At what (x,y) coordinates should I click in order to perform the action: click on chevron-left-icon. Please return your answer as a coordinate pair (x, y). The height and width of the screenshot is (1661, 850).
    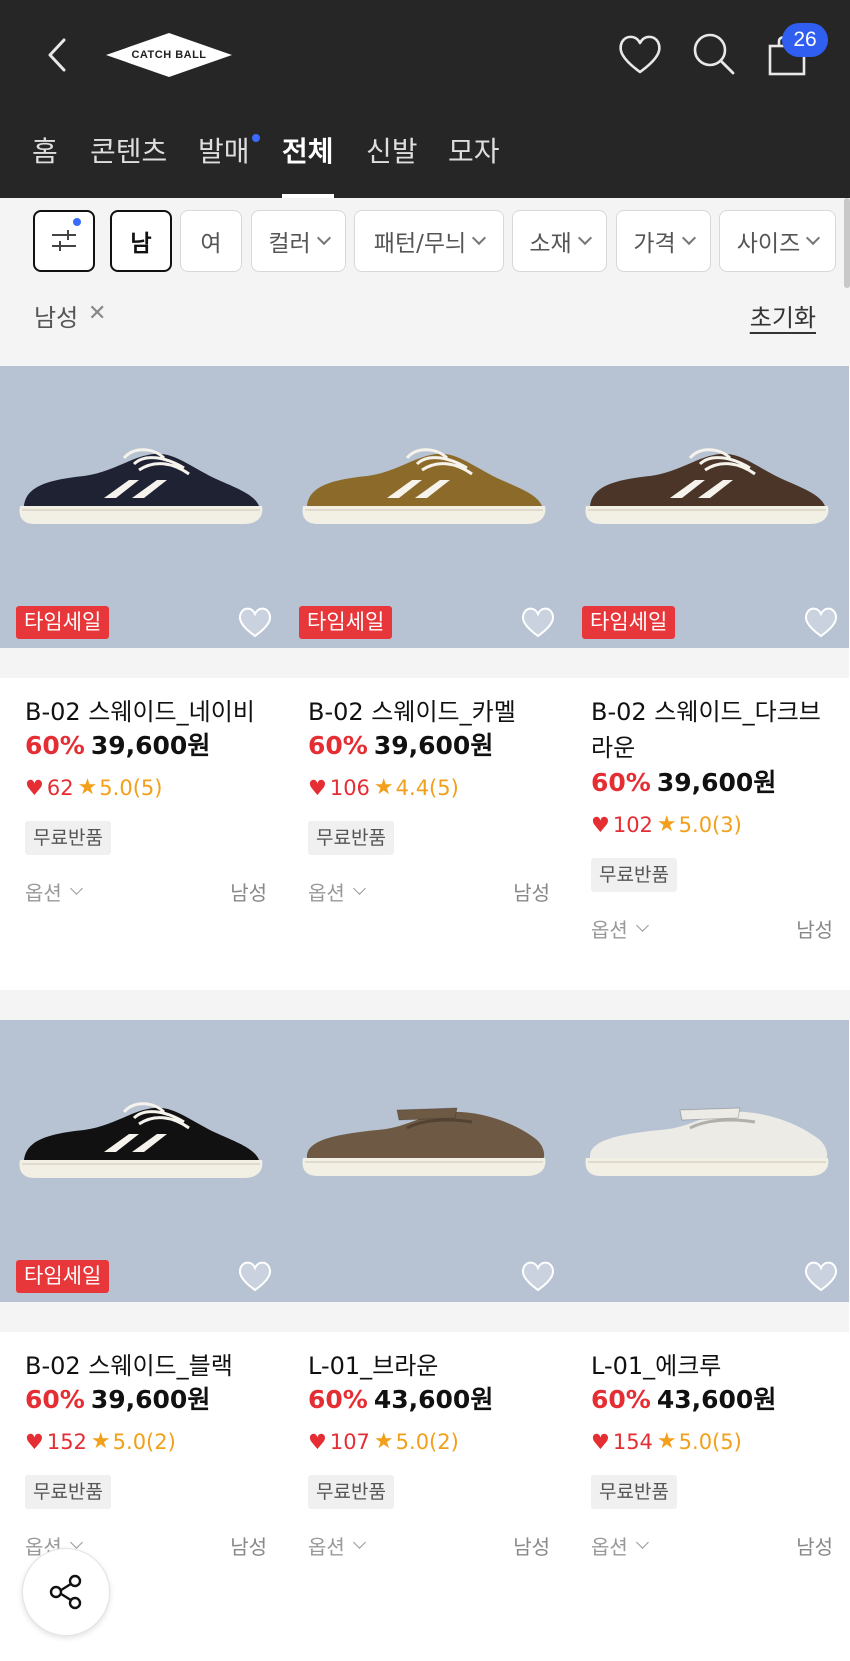
    Looking at the image, I should click on (57, 55).